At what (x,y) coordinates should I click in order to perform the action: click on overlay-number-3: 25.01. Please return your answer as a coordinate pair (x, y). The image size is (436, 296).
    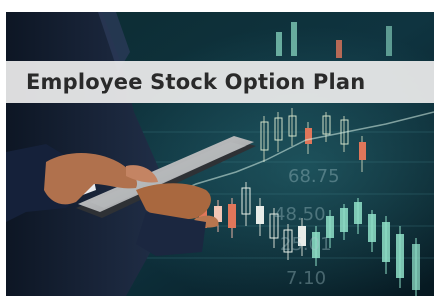
    Looking at the image, I should click on (306, 244).